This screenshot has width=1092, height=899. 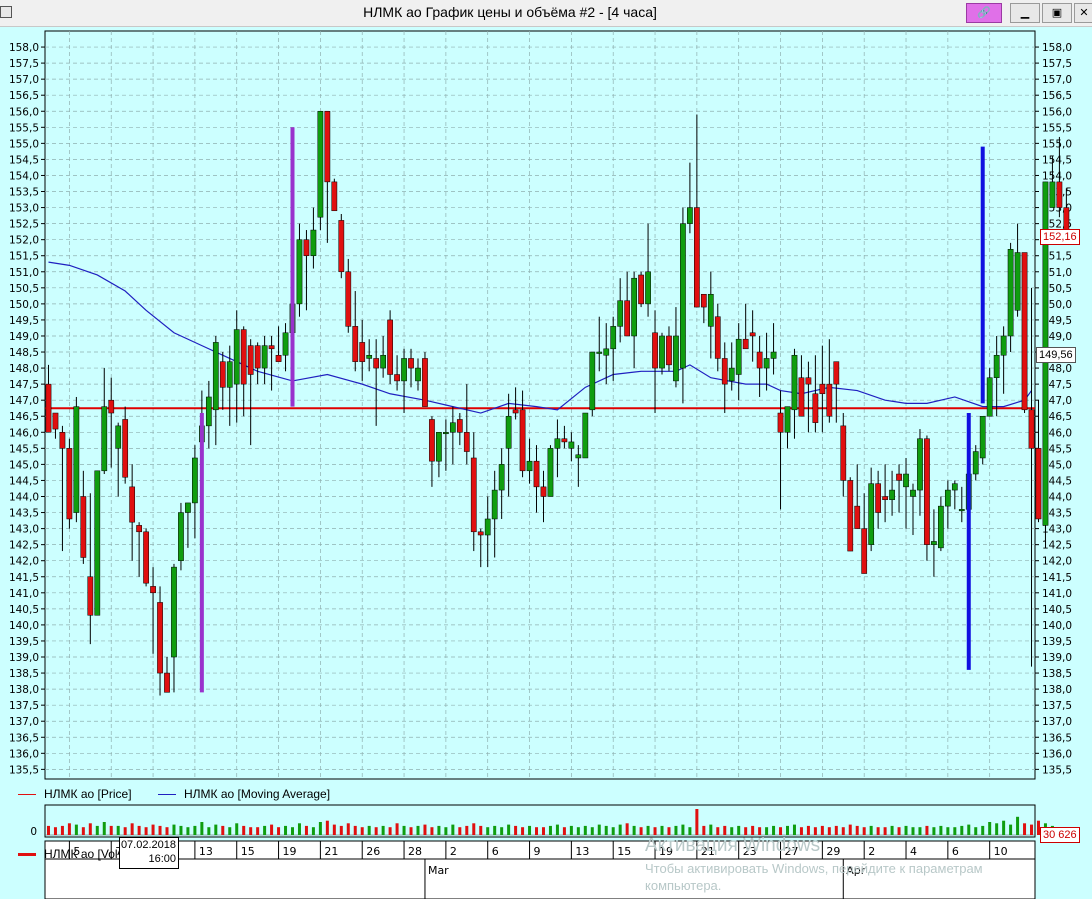 I want to click on link-button: 🔗, so click(x=984, y=13).